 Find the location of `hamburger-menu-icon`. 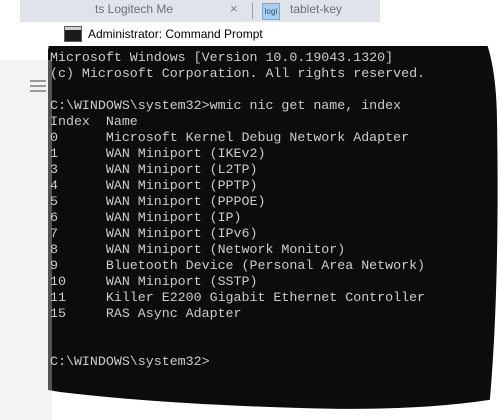

hamburger-menu-icon is located at coordinates (38, 86).